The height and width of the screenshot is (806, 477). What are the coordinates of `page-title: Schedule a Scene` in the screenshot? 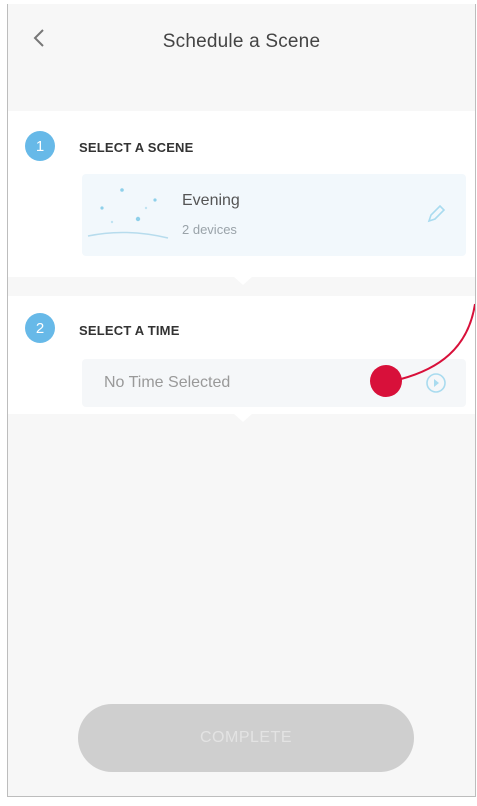 It's located at (241, 41).